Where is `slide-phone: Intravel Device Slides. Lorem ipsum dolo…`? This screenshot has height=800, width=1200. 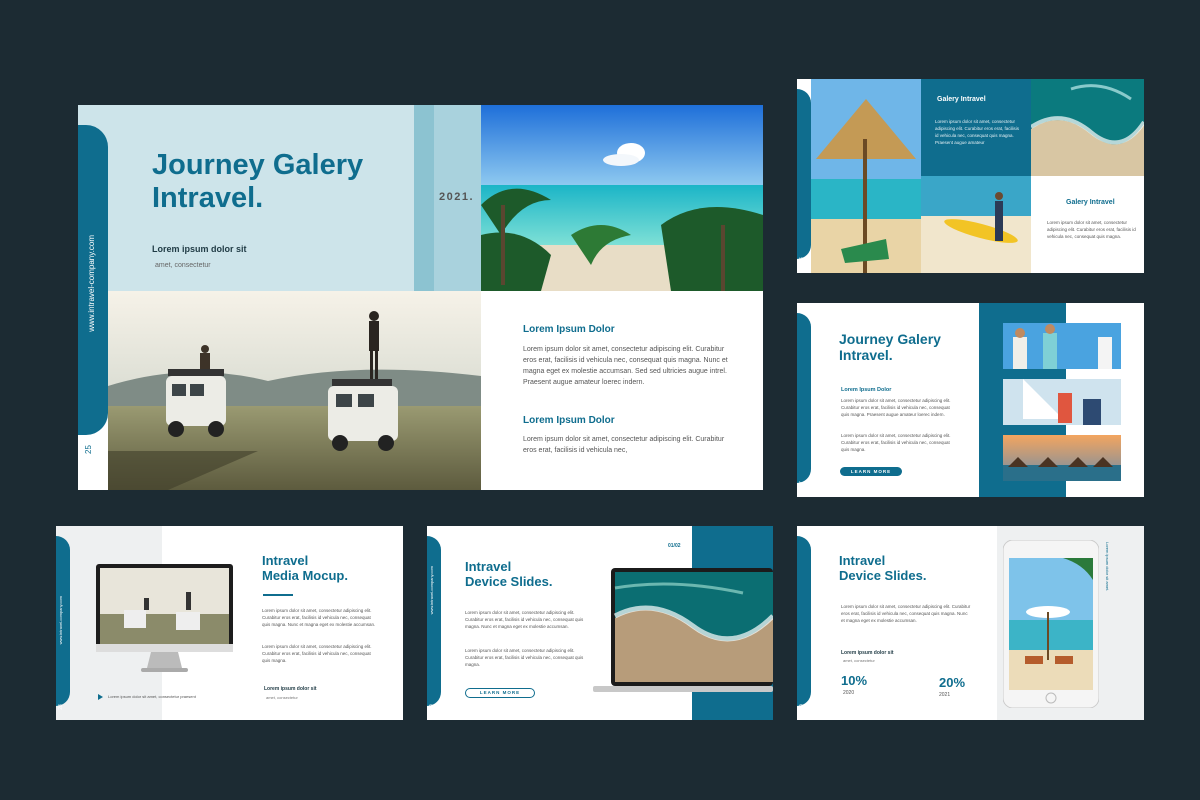
slide-phone: Intravel Device Slides. Lorem ipsum dolo… is located at coordinates (970, 623).